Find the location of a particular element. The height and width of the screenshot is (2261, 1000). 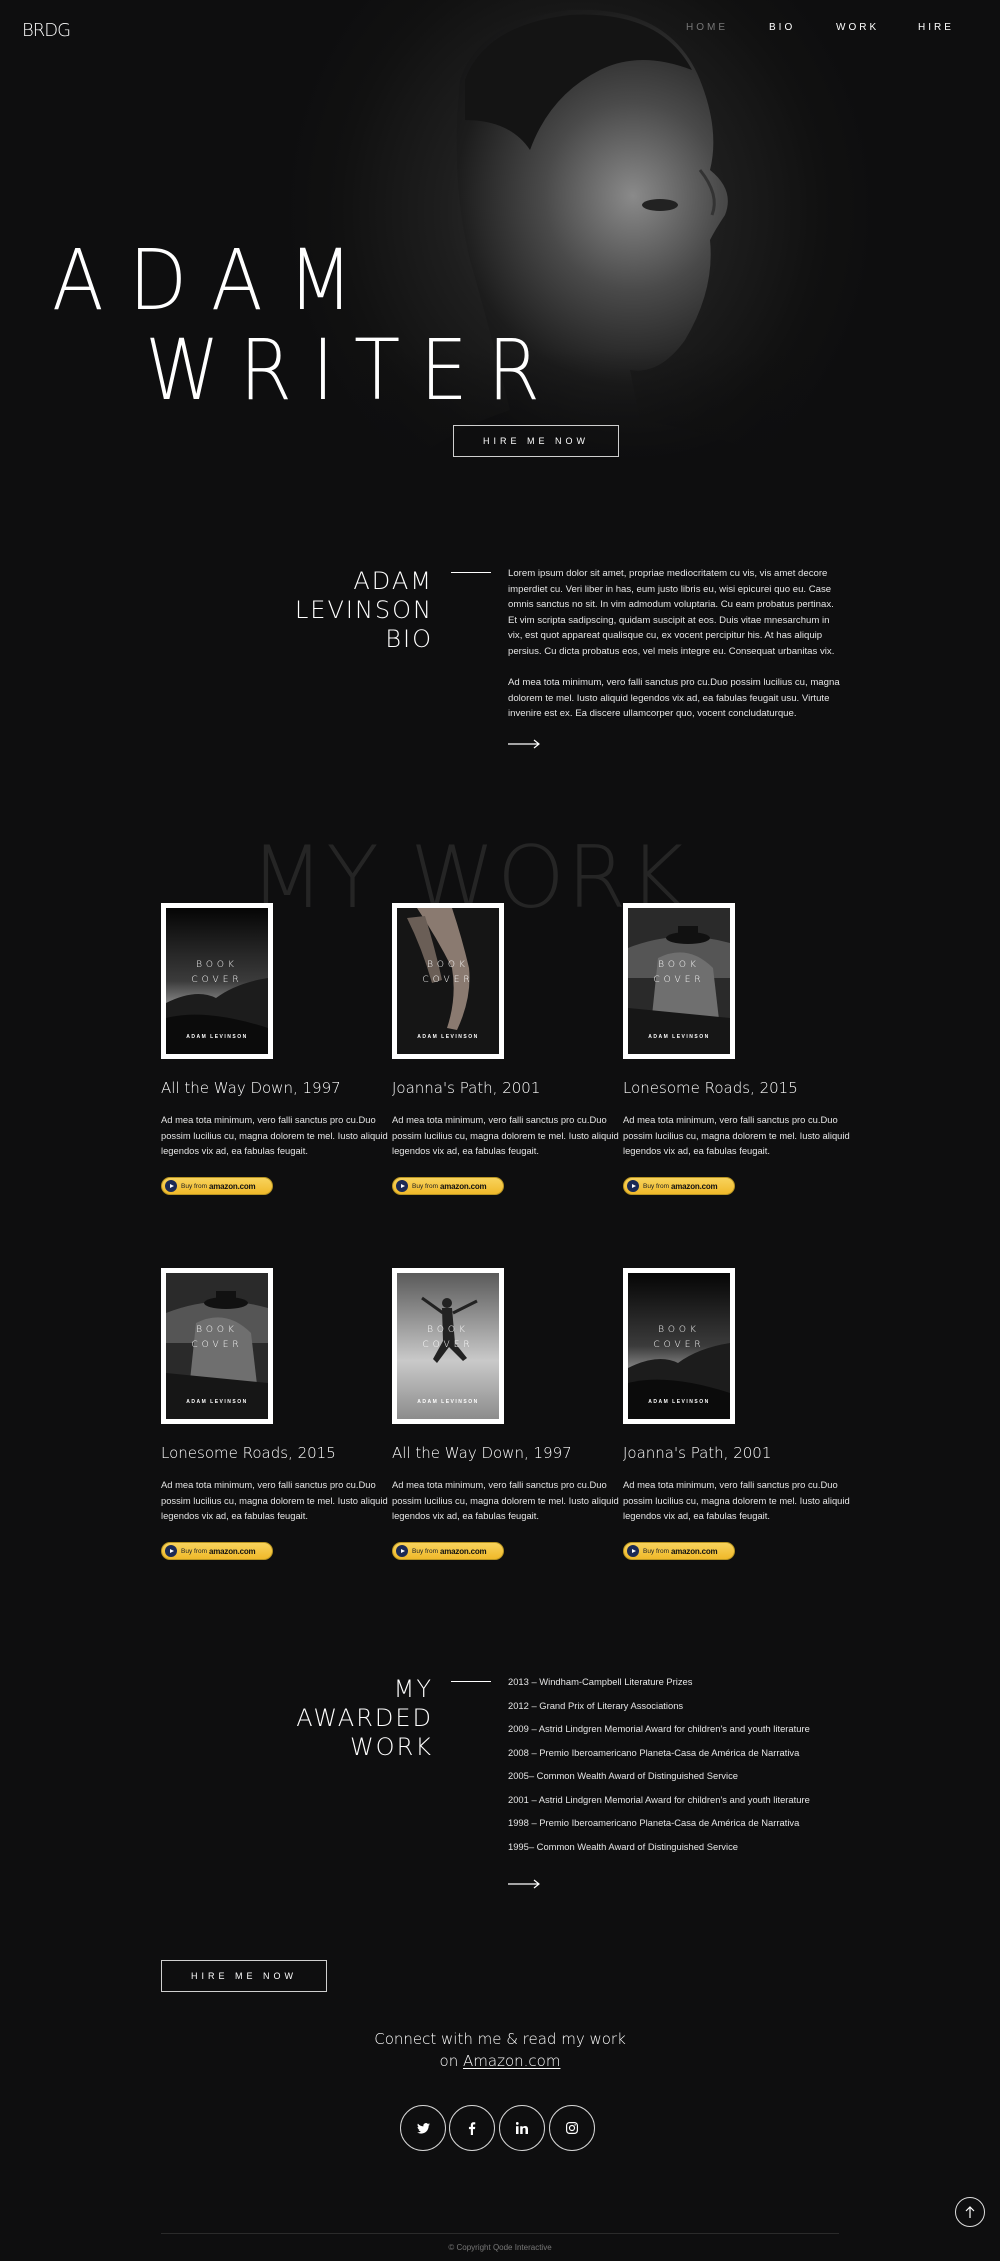

hero-title-last-name: WRITER is located at coordinates (352, 370).